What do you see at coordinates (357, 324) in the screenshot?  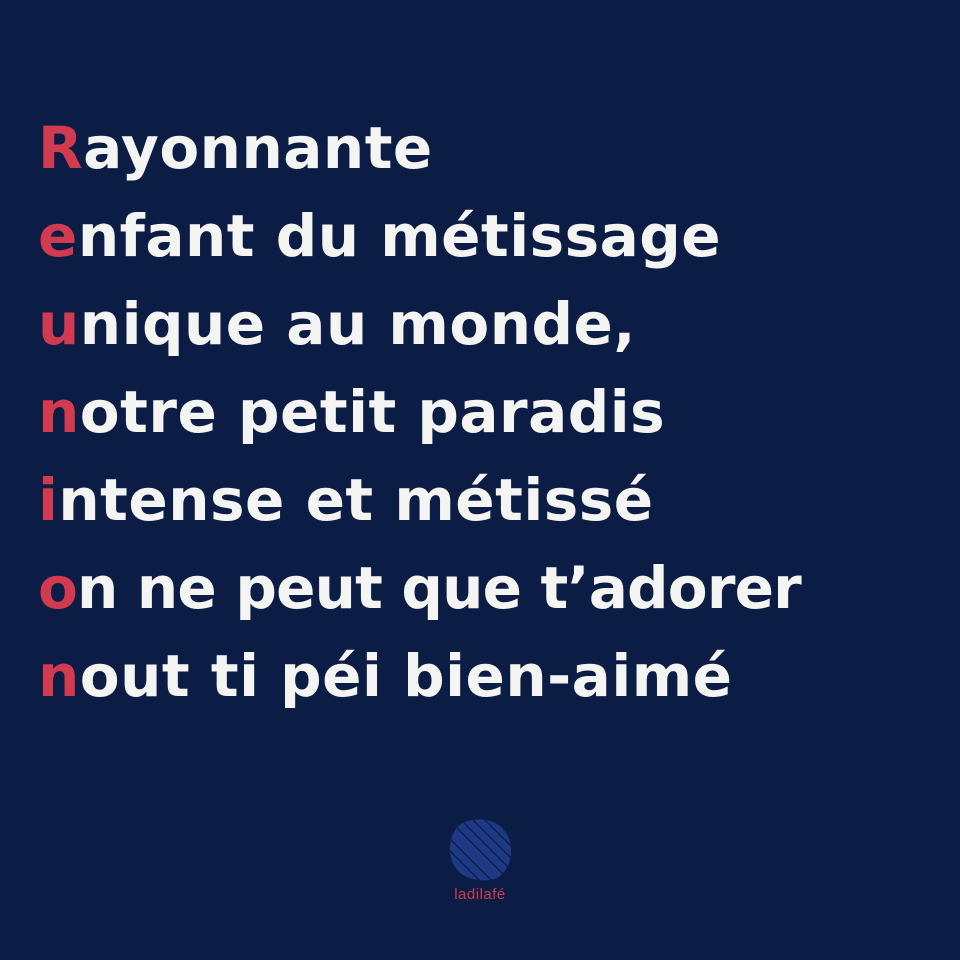 I see `poem-line-text: nique au monde,` at bounding box center [357, 324].